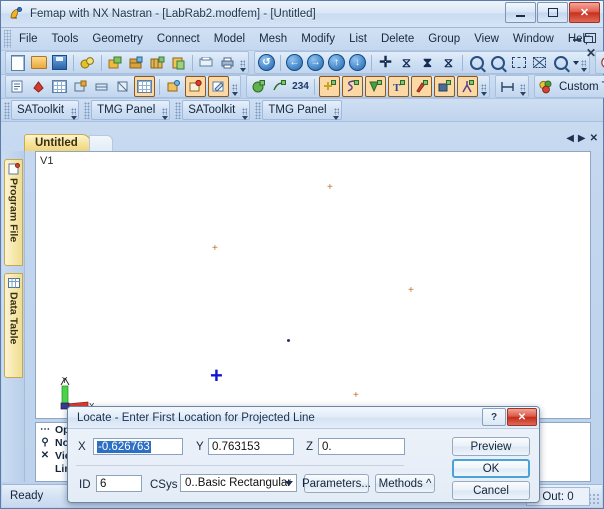  Describe the element at coordinates (580, 87) in the screenshot. I see `custom-tools-label: Custom Tools` at that location.